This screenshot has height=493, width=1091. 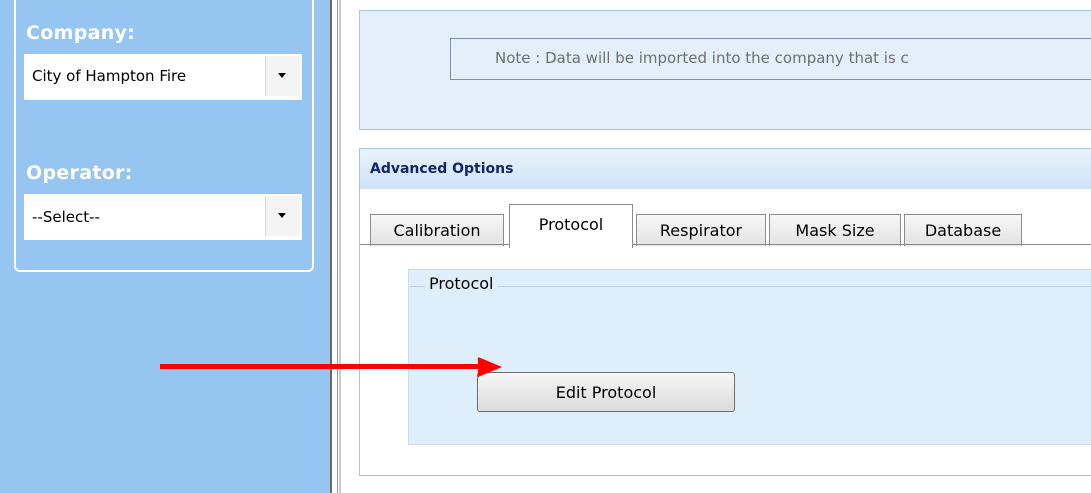 What do you see at coordinates (750, 286) in the screenshot?
I see `protocol-group-border` at bounding box center [750, 286].